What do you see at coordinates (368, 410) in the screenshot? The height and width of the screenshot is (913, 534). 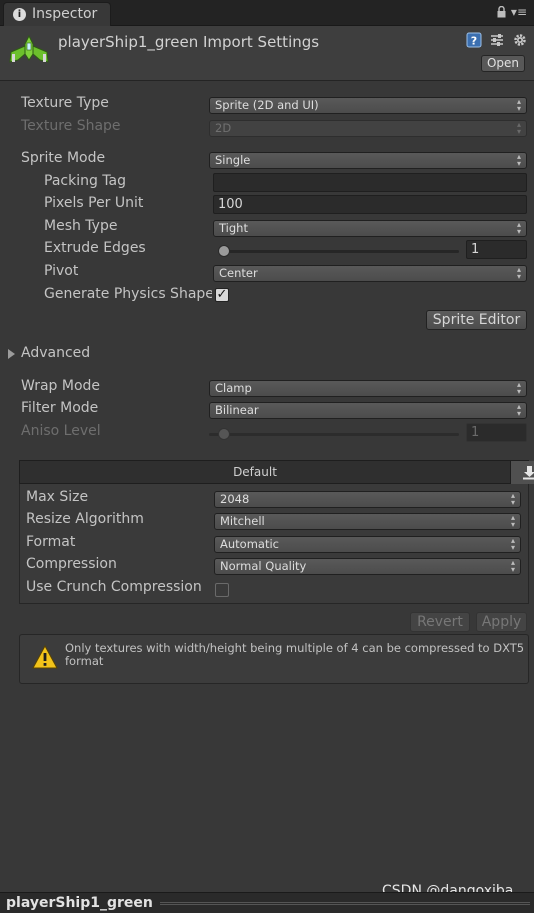 I see `filter-mode-dropdown: Bilinear ▴ ▾` at bounding box center [368, 410].